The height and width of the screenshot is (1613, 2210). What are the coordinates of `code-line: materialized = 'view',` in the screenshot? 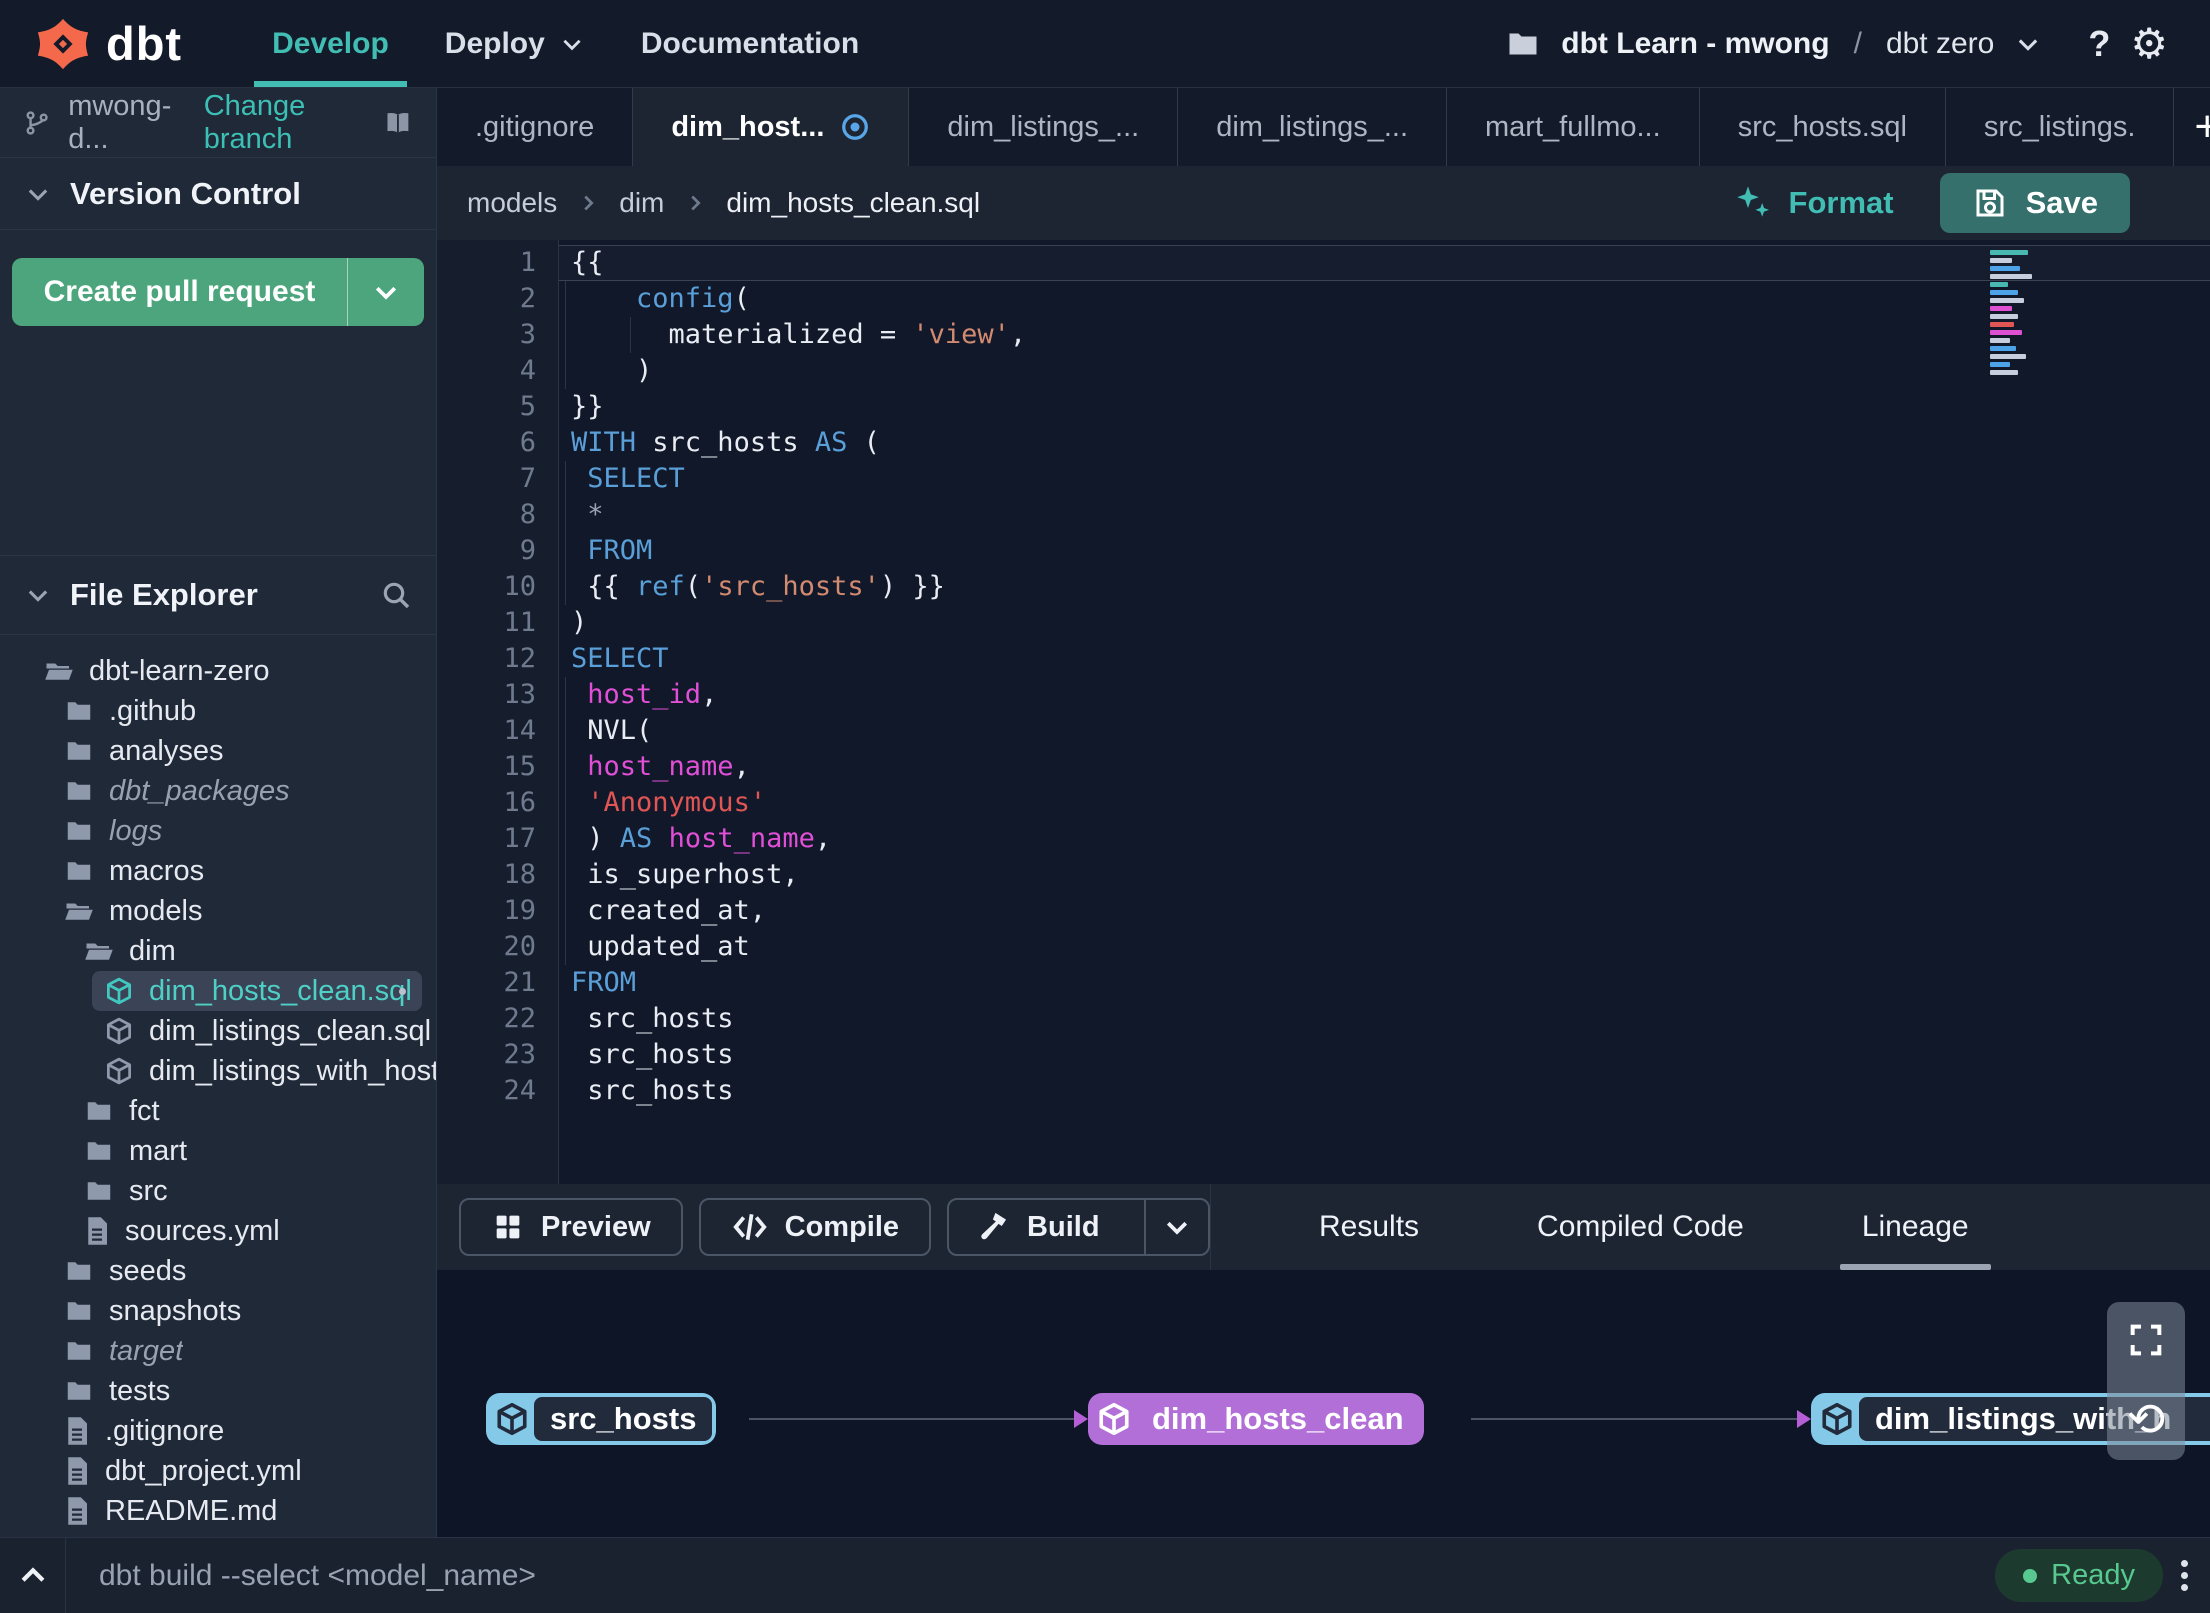 It's located at (1384, 335).